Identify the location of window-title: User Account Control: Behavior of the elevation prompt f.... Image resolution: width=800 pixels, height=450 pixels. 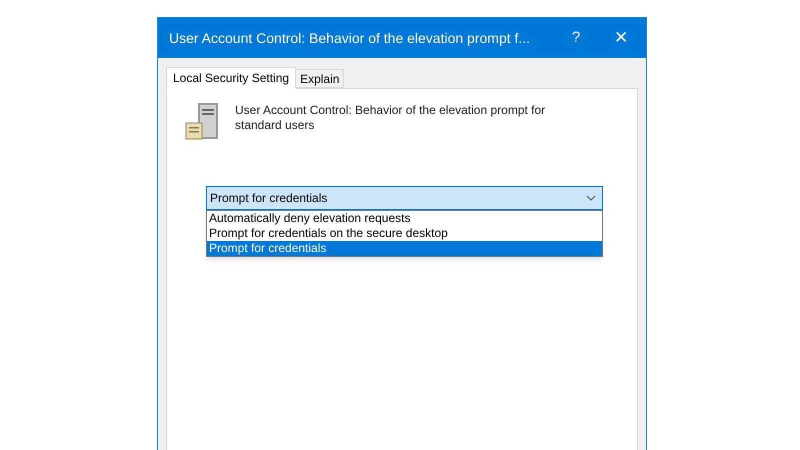
(349, 38).